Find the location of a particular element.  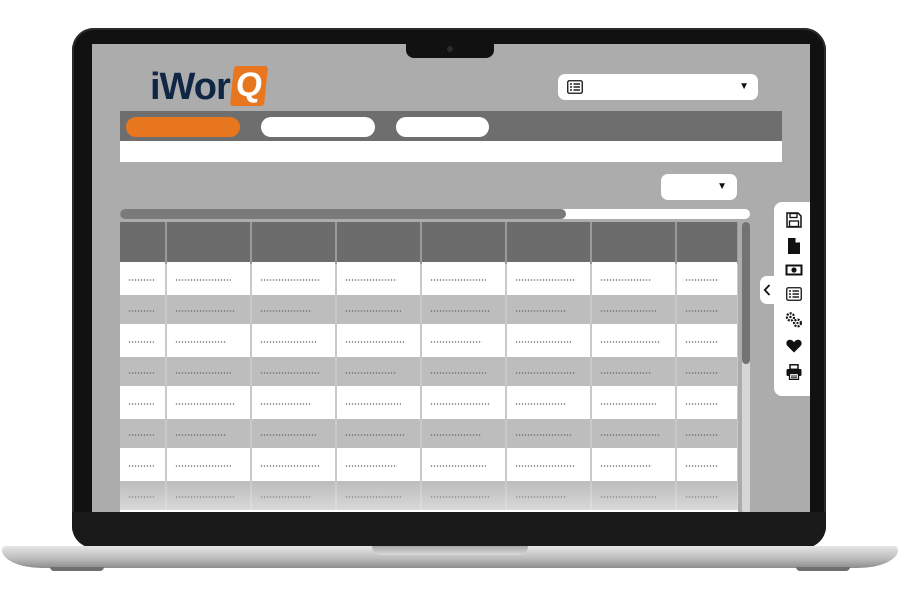

cash-icon is located at coordinates (794, 270).